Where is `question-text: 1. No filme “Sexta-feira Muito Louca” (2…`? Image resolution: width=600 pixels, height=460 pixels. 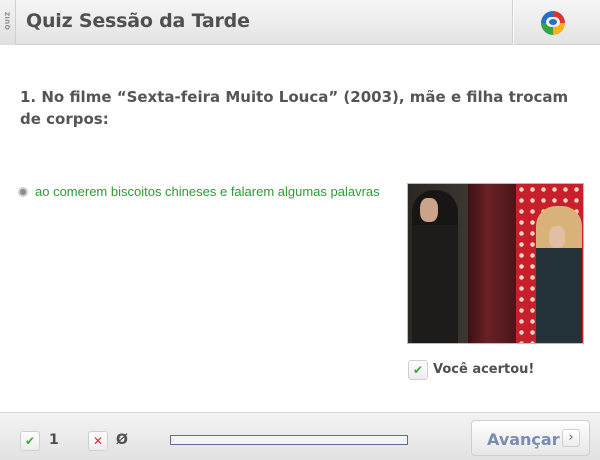 question-text: 1. No filme “Sexta-feira Muito Louca” (2… is located at coordinates (294, 108).